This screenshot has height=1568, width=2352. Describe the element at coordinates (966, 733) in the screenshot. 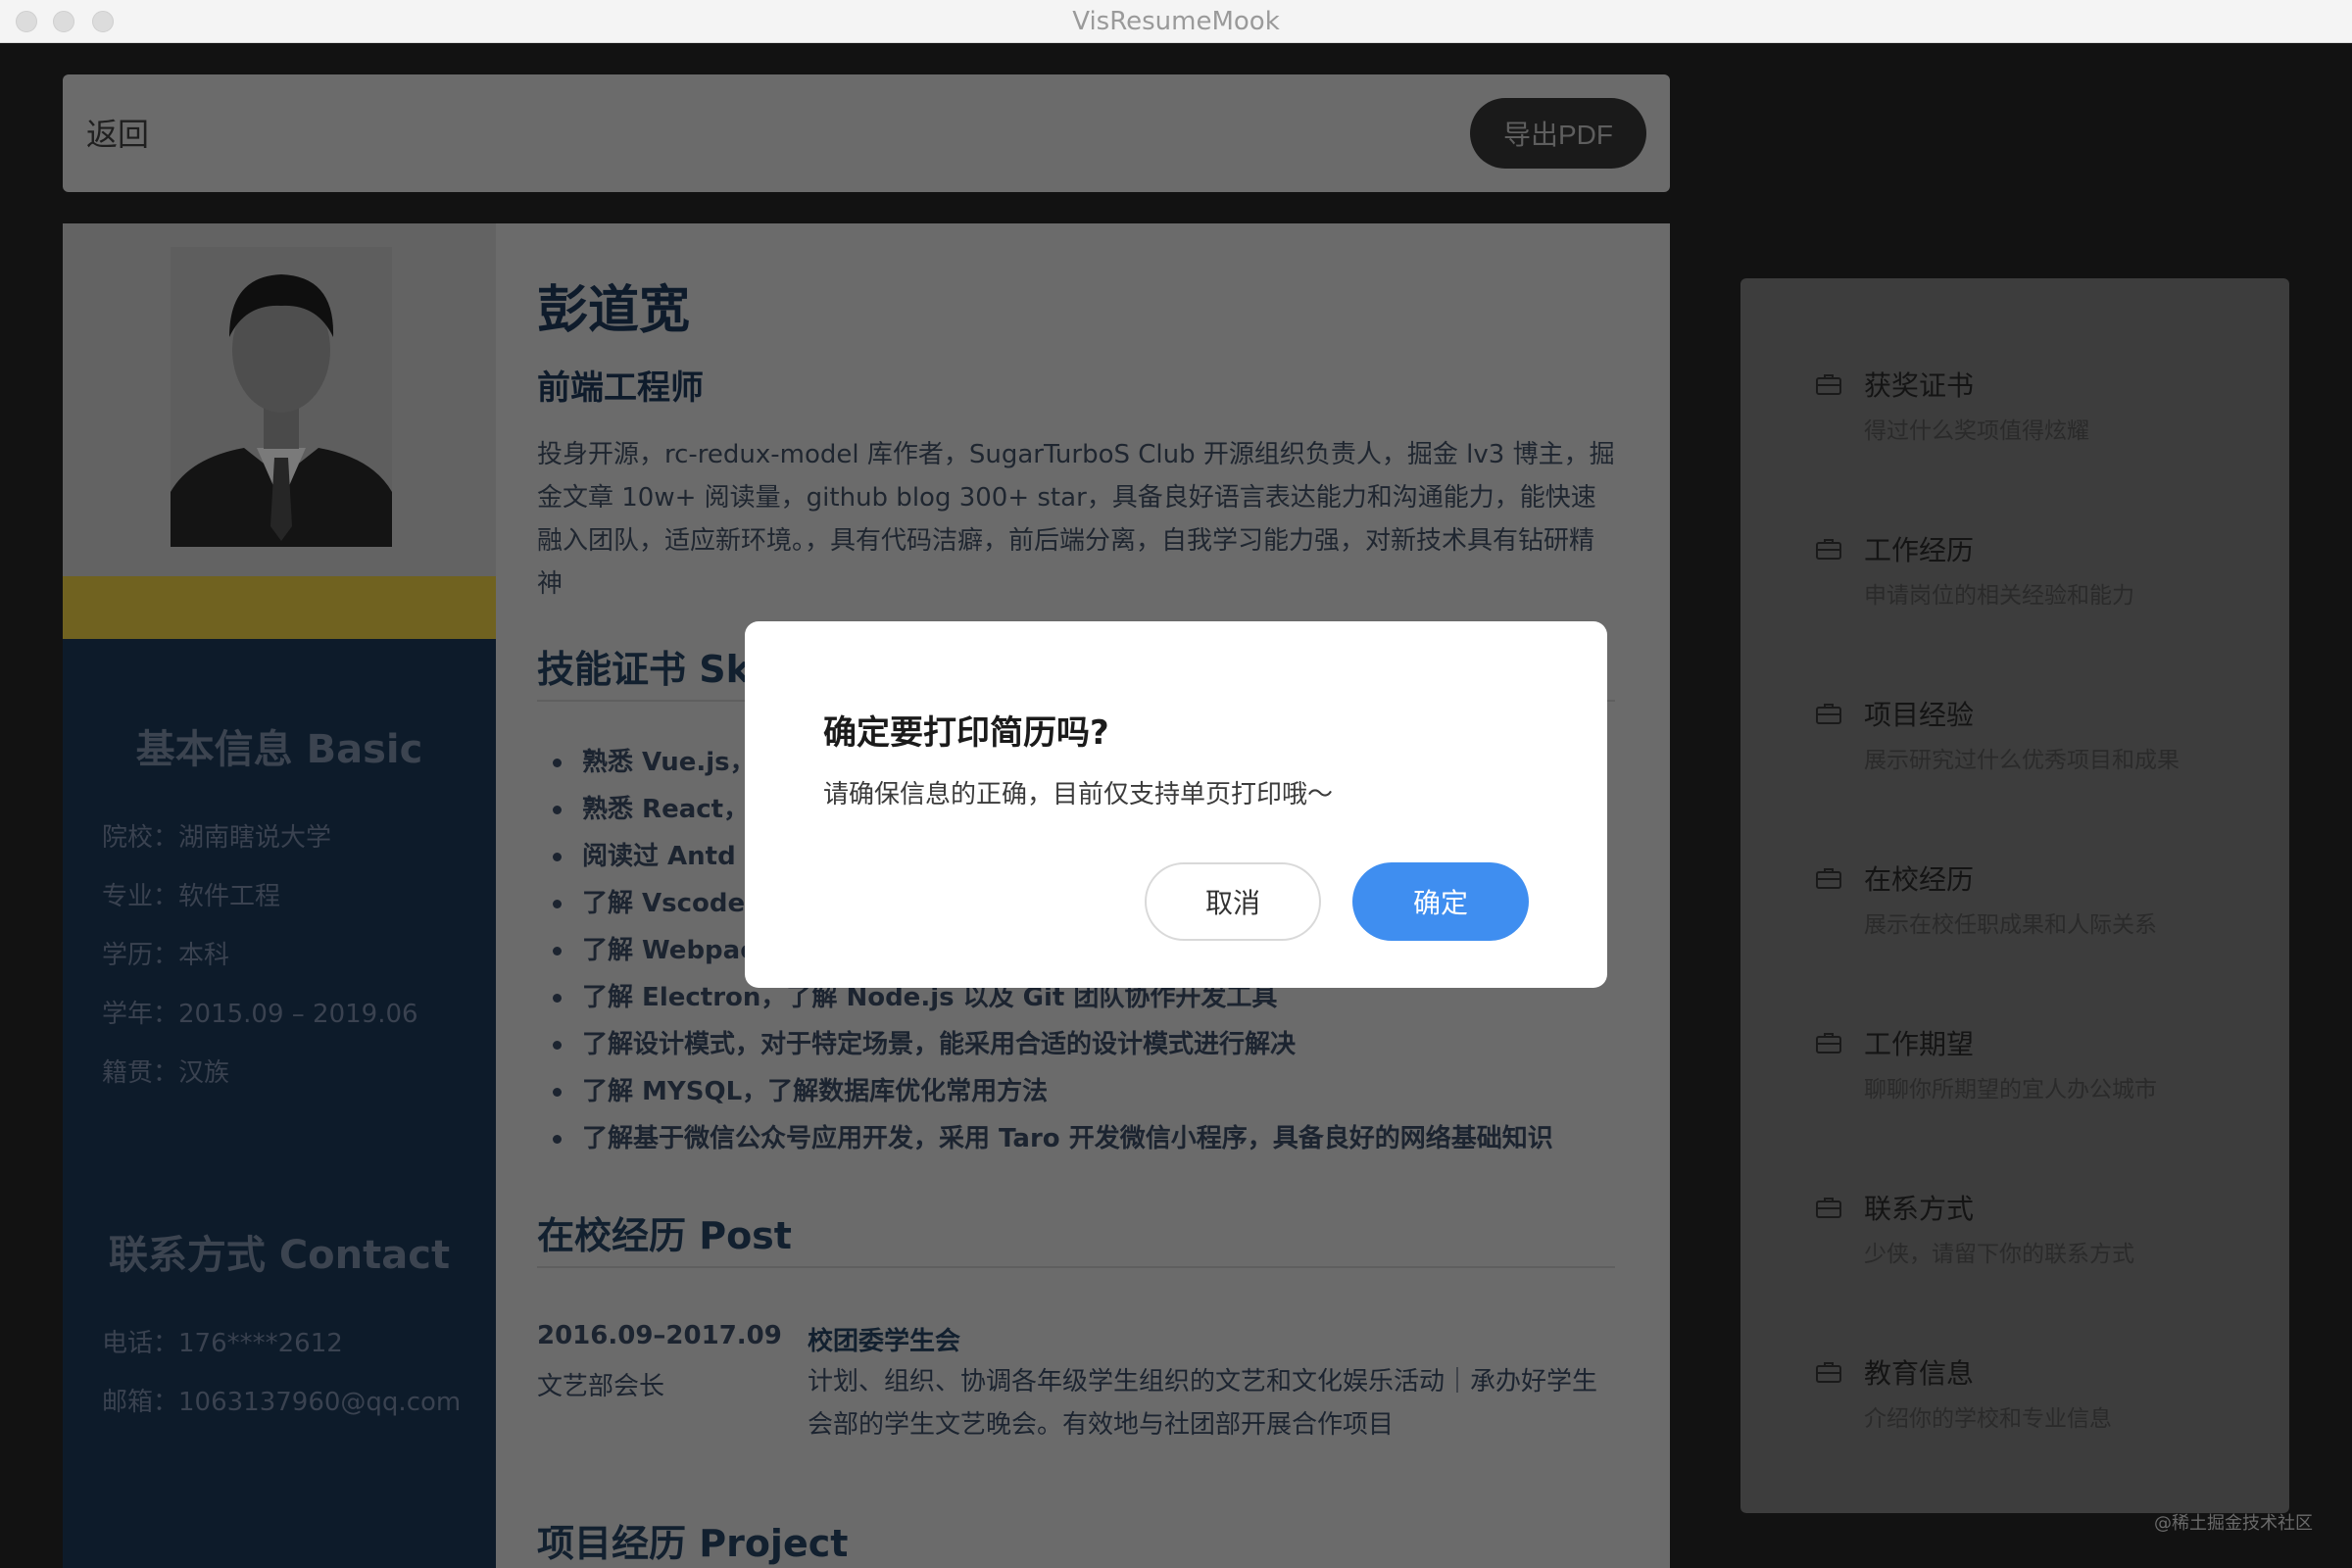

I see `dialog-title: 确定要打印简历吗?` at that location.